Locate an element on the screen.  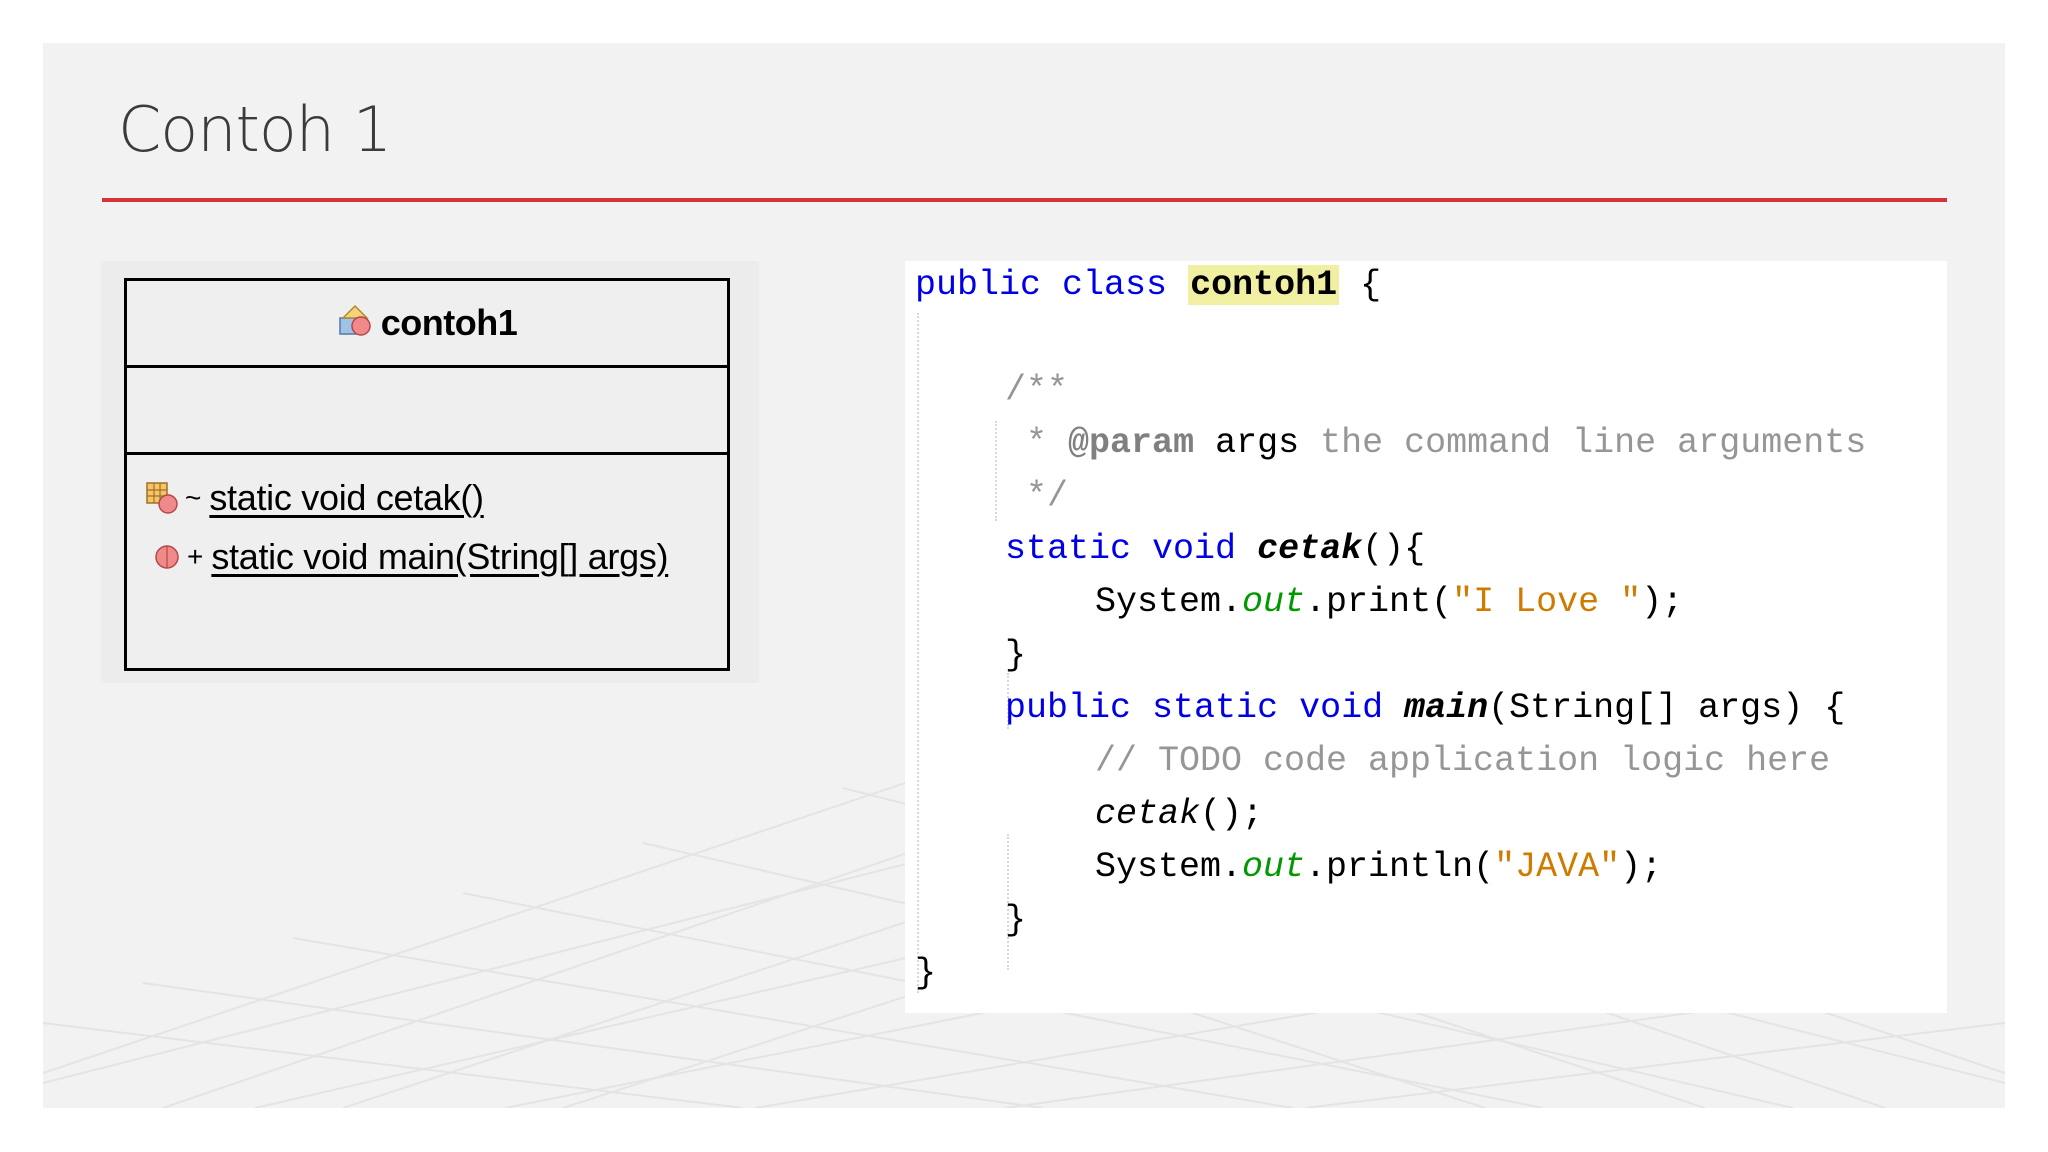
code-line: /** is located at coordinates (1036, 390).